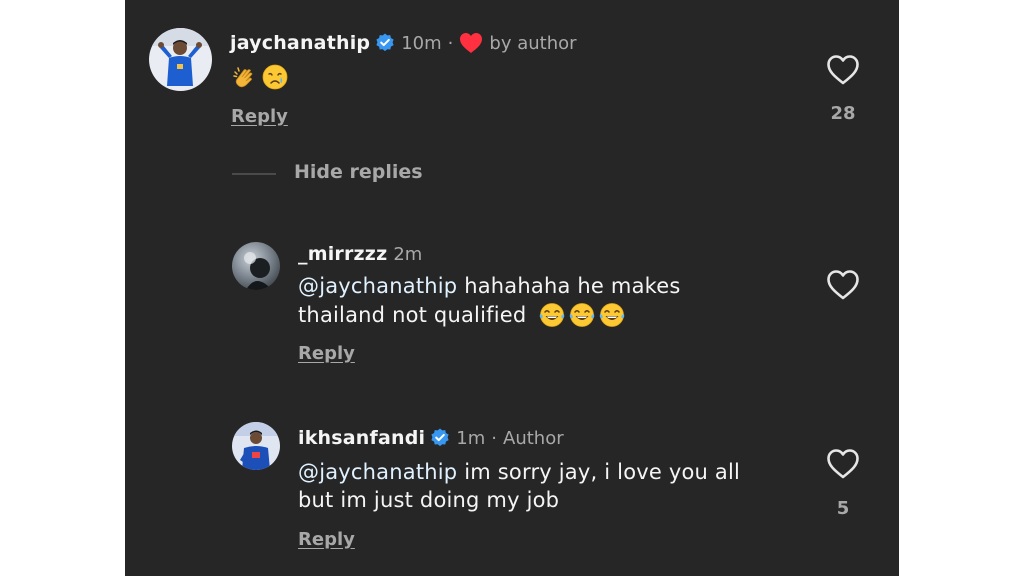  What do you see at coordinates (843, 113) in the screenshot?
I see `like-count: 28` at bounding box center [843, 113].